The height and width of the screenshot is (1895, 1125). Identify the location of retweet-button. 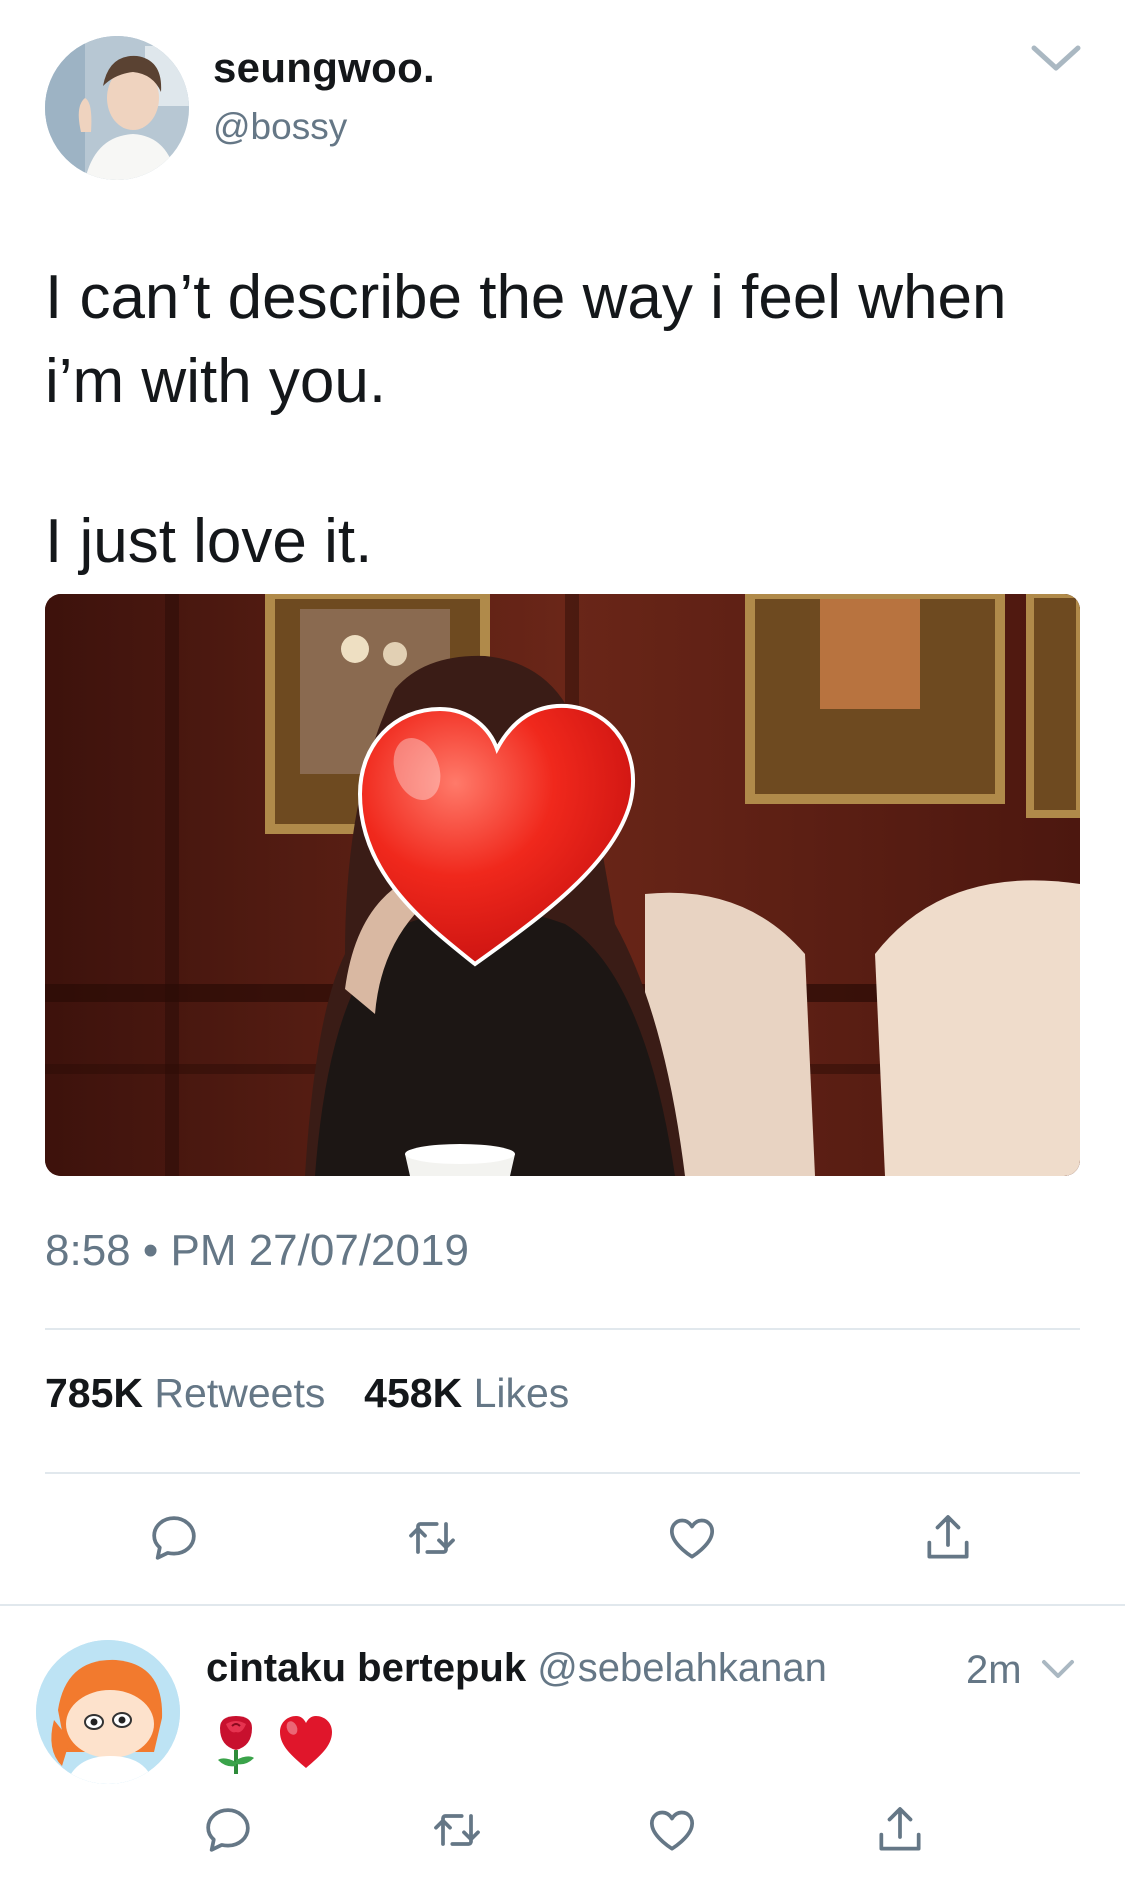
(432, 1538).